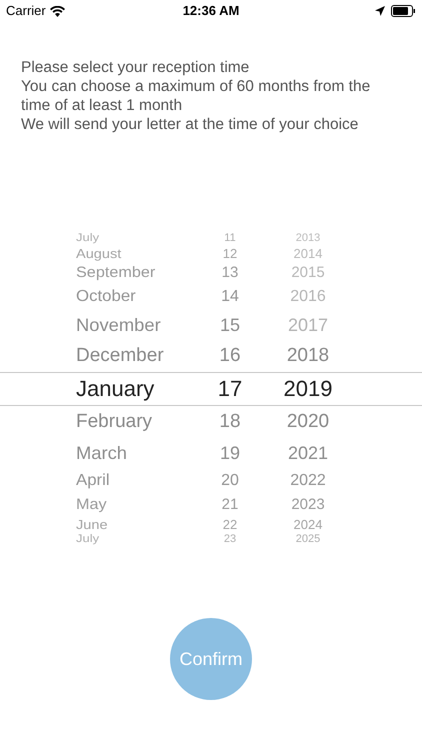 Image resolution: width=422 pixels, height=750 pixels. Describe the element at coordinates (211, 539) in the screenshot. I see `picker-row: July 23 2025` at that location.